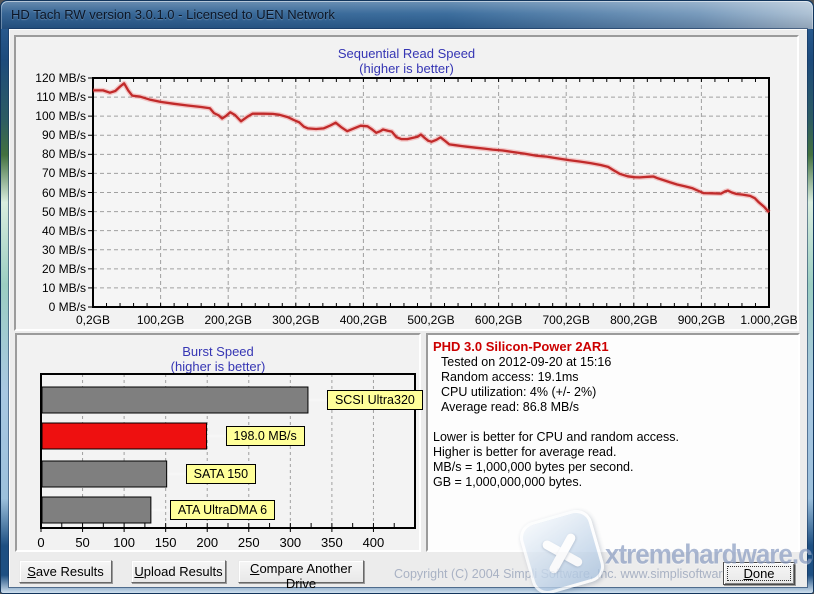 The width and height of the screenshot is (814, 594). I want to click on info-note-line: GB = 1,000,000,000 bytes., so click(508, 482).